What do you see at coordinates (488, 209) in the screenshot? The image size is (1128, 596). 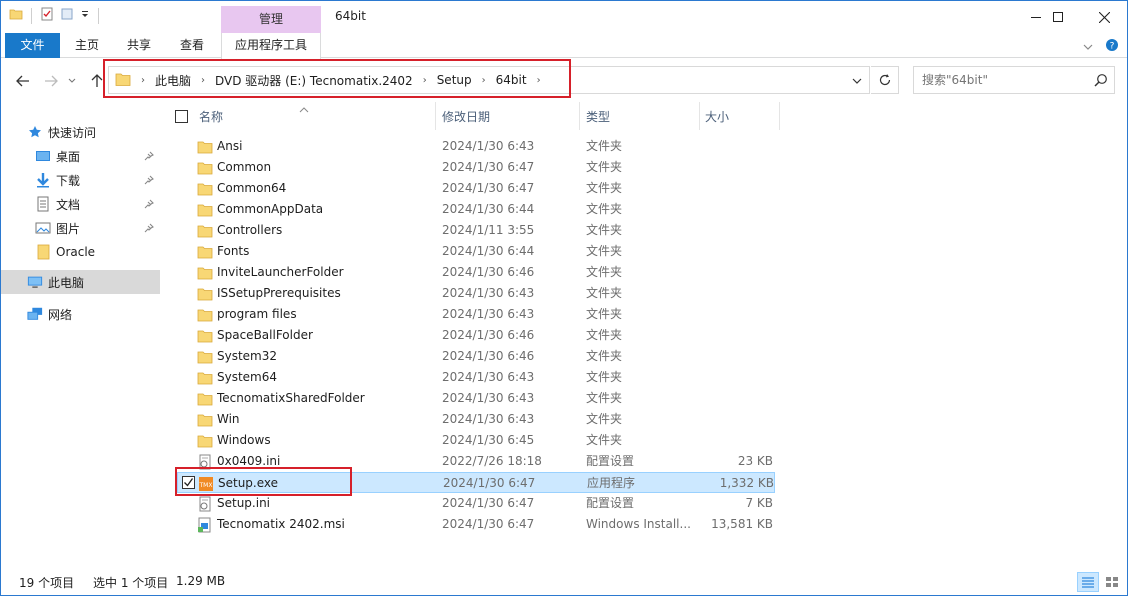 I see `file-date: 2024/1/30 6:44` at bounding box center [488, 209].